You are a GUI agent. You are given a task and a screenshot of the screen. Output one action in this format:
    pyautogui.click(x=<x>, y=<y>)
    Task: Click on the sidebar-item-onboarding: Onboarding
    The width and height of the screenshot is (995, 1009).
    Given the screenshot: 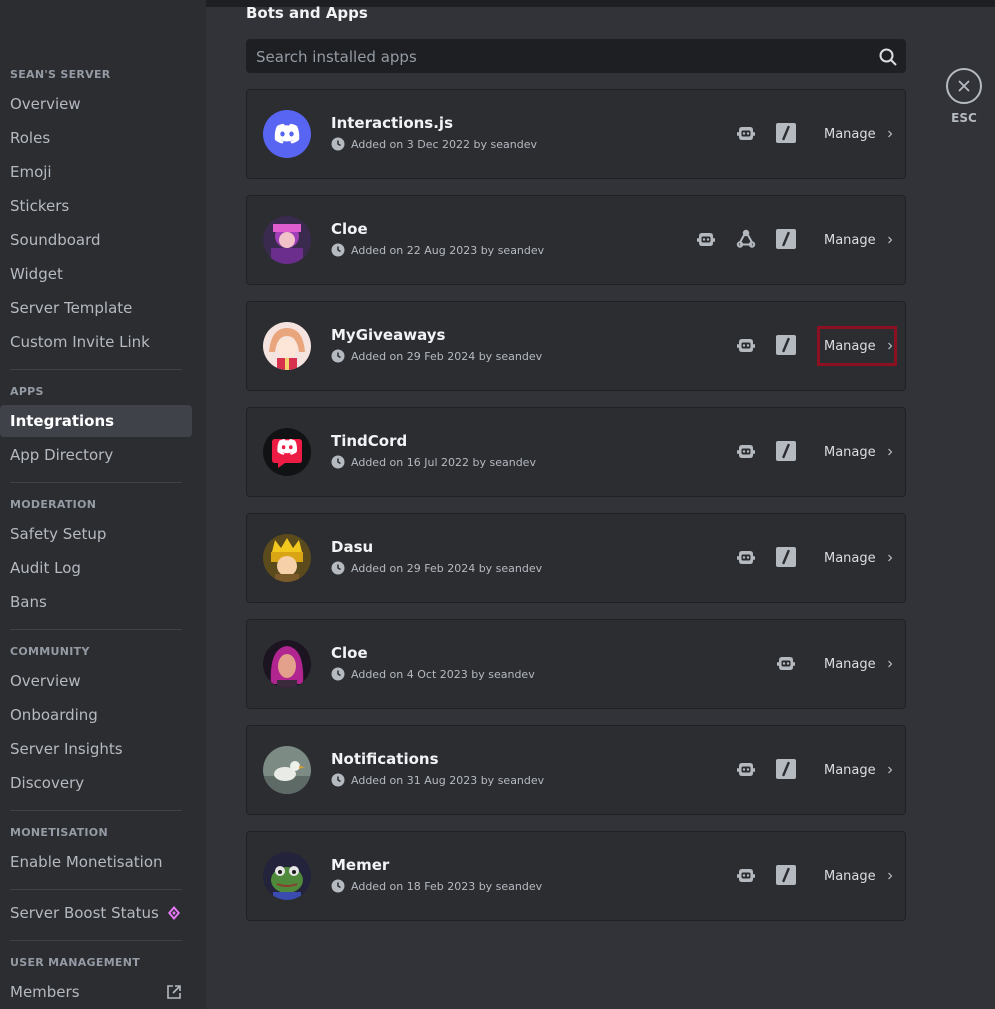 What is the action you would take?
    pyautogui.click(x=96, y=715)
    